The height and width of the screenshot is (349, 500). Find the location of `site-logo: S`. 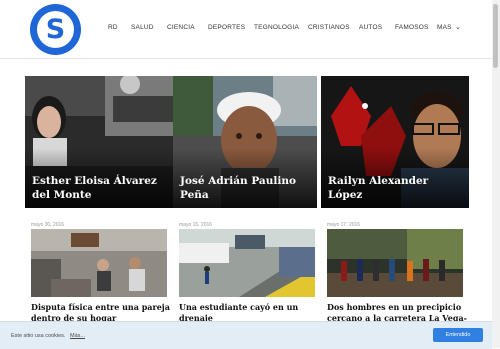

site-logo: S is located at coordinates (55, 29).